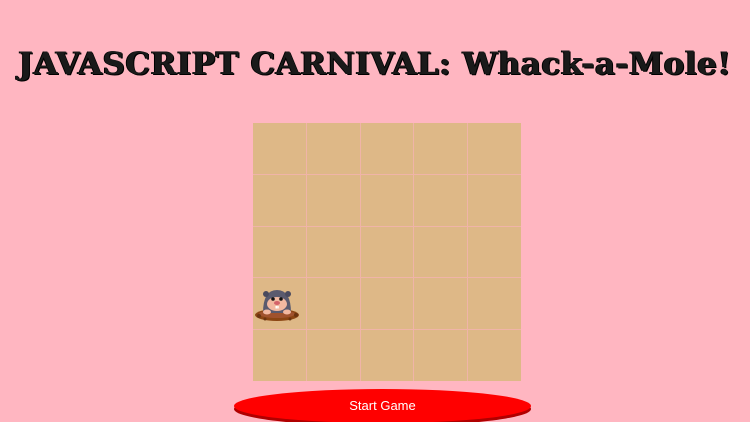 The height and width of the screenshot is (422, 750). I want to click on start-game-button: Start Game, so click(382, 405).